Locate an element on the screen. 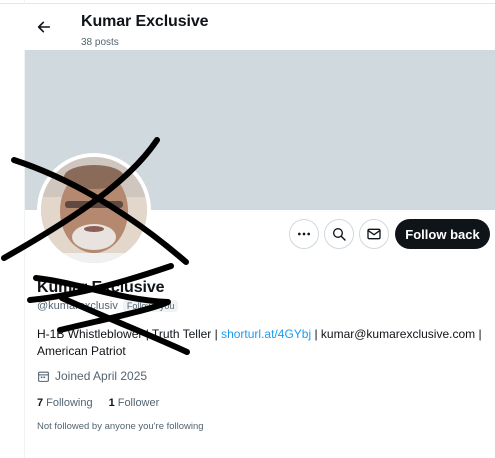  more-button is located at coordinates (304, 234).